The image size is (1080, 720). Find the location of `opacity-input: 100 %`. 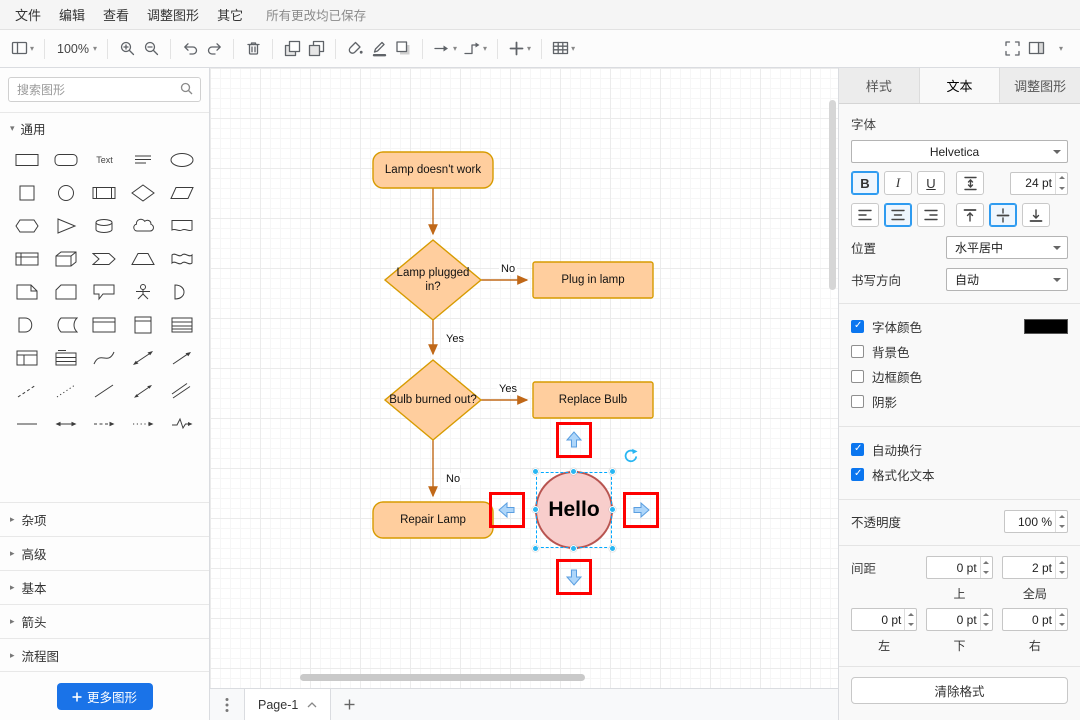

opacity-input: 100 % is located at coordinates (1036, 521).